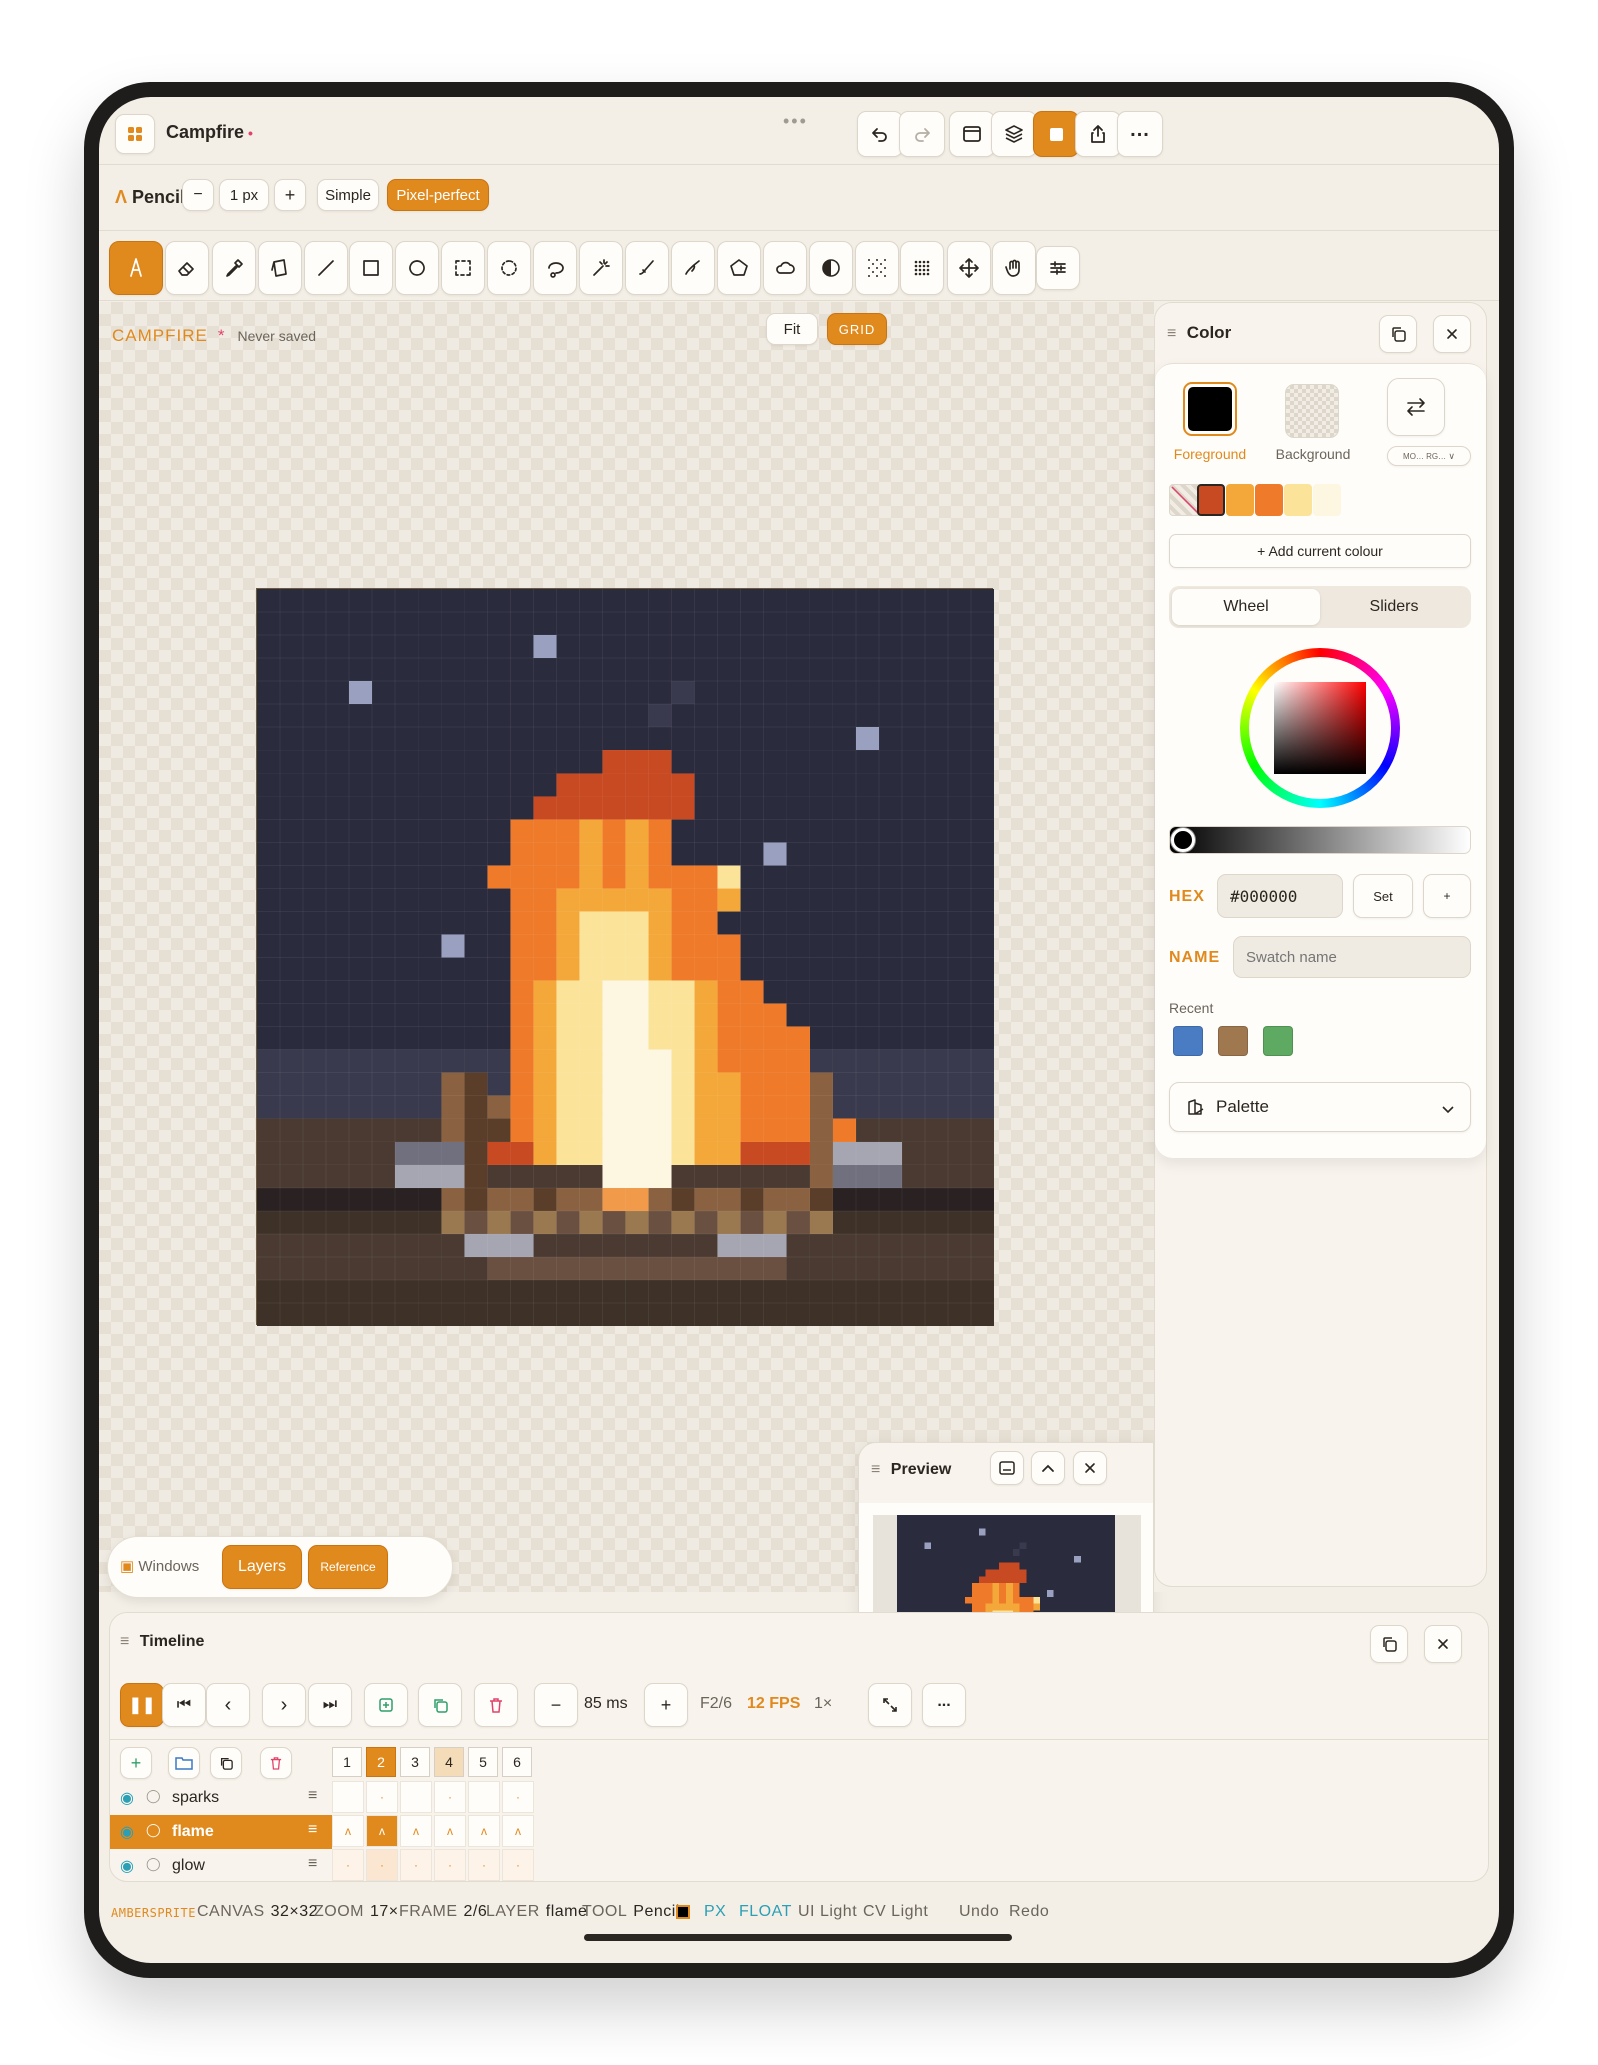  Describe the element at coordinates (979, 1912) in the screenshot. I see `status-undo: Undo` at that location.